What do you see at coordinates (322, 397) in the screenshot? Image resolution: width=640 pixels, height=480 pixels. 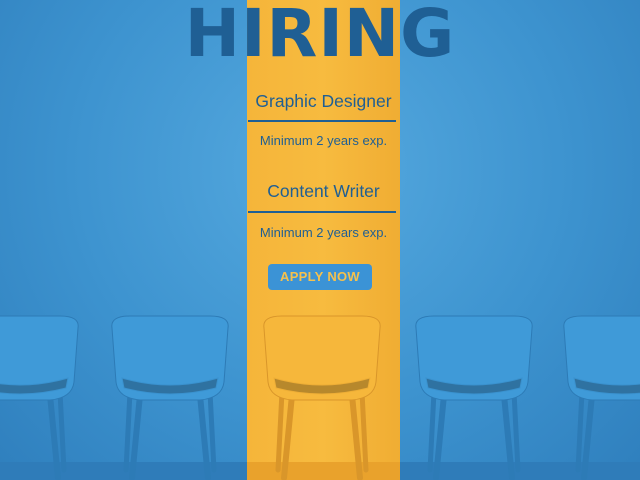 I see `chair-yellow` at bounding box center [322, 397].